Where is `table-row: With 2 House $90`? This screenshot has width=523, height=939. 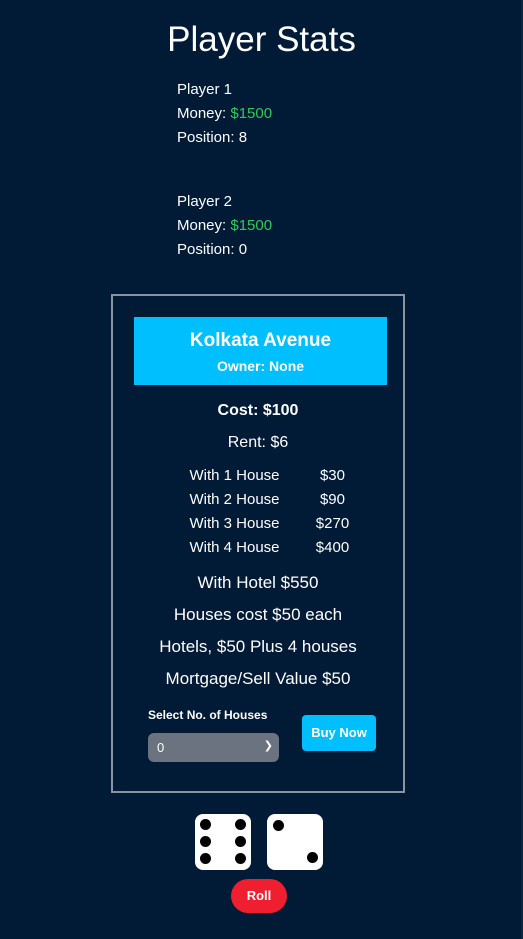
table-row: With 2 House $90 is located at coordinates (267, 499).